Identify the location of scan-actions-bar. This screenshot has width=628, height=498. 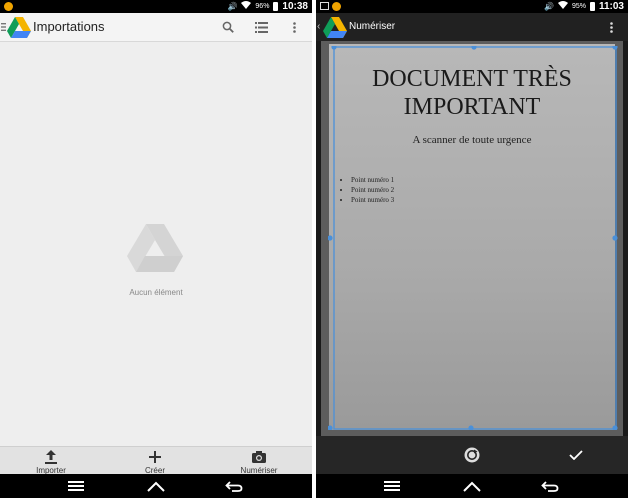
(472, 455).